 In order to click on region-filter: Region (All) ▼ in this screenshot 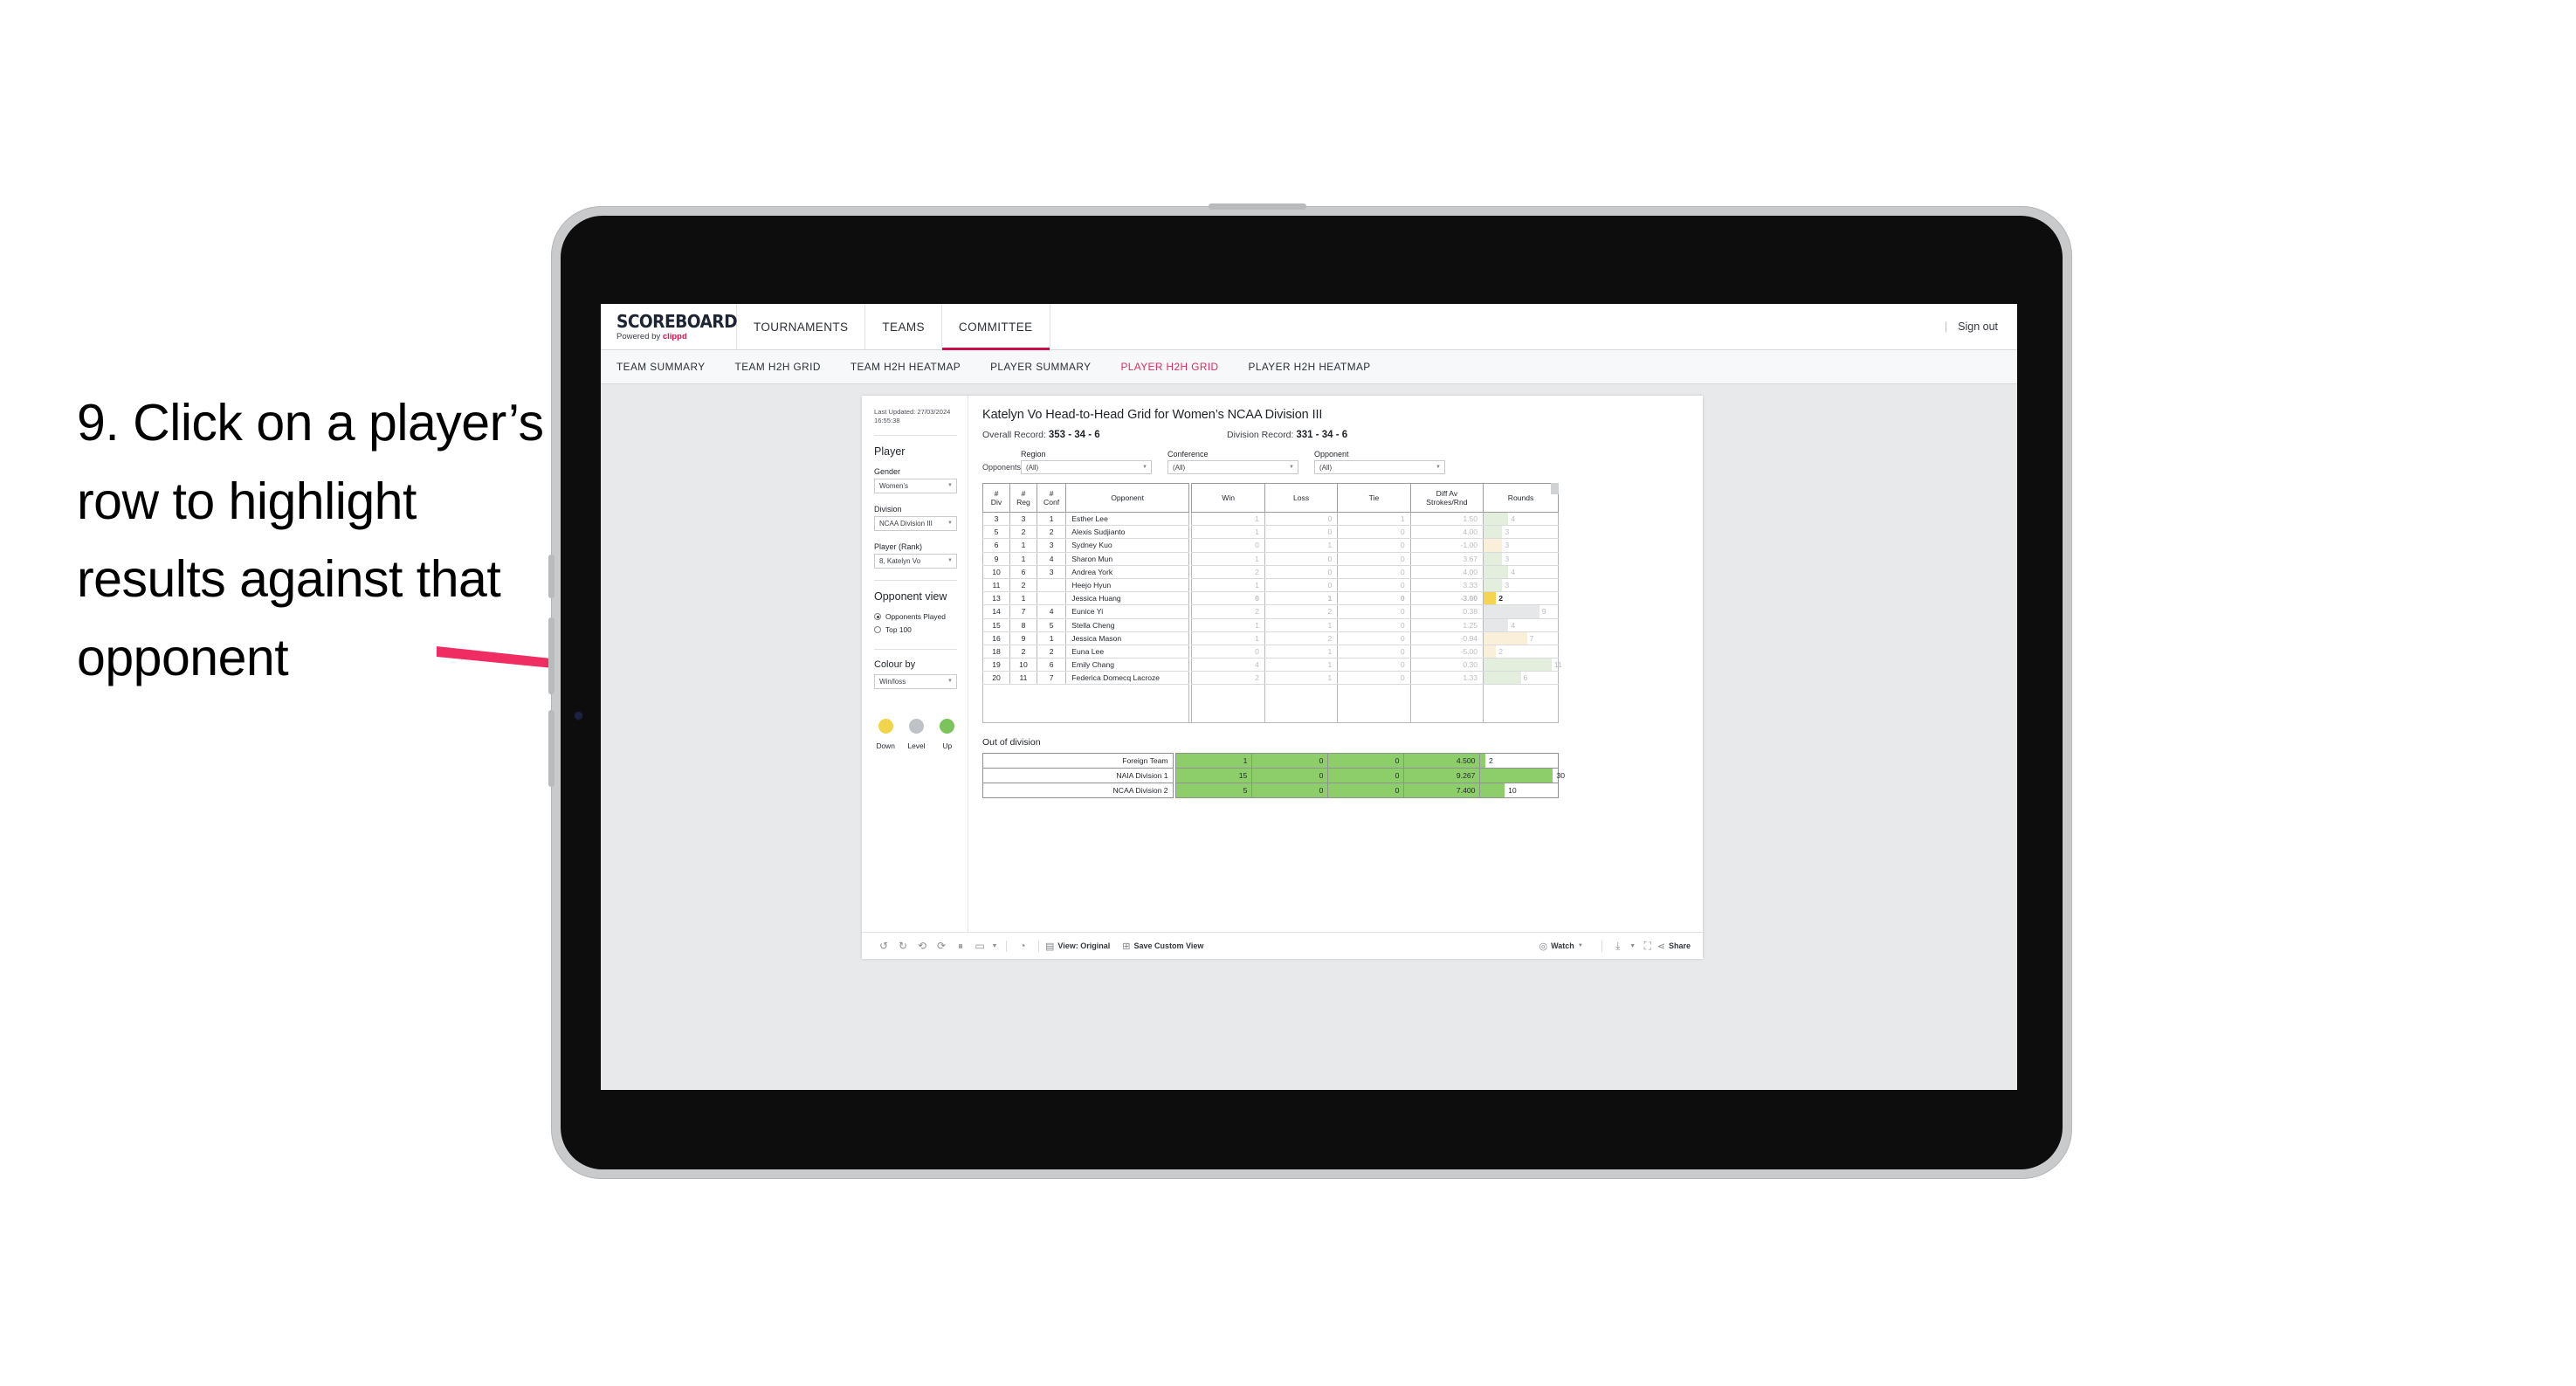, I will do `click(1086, 462)`.